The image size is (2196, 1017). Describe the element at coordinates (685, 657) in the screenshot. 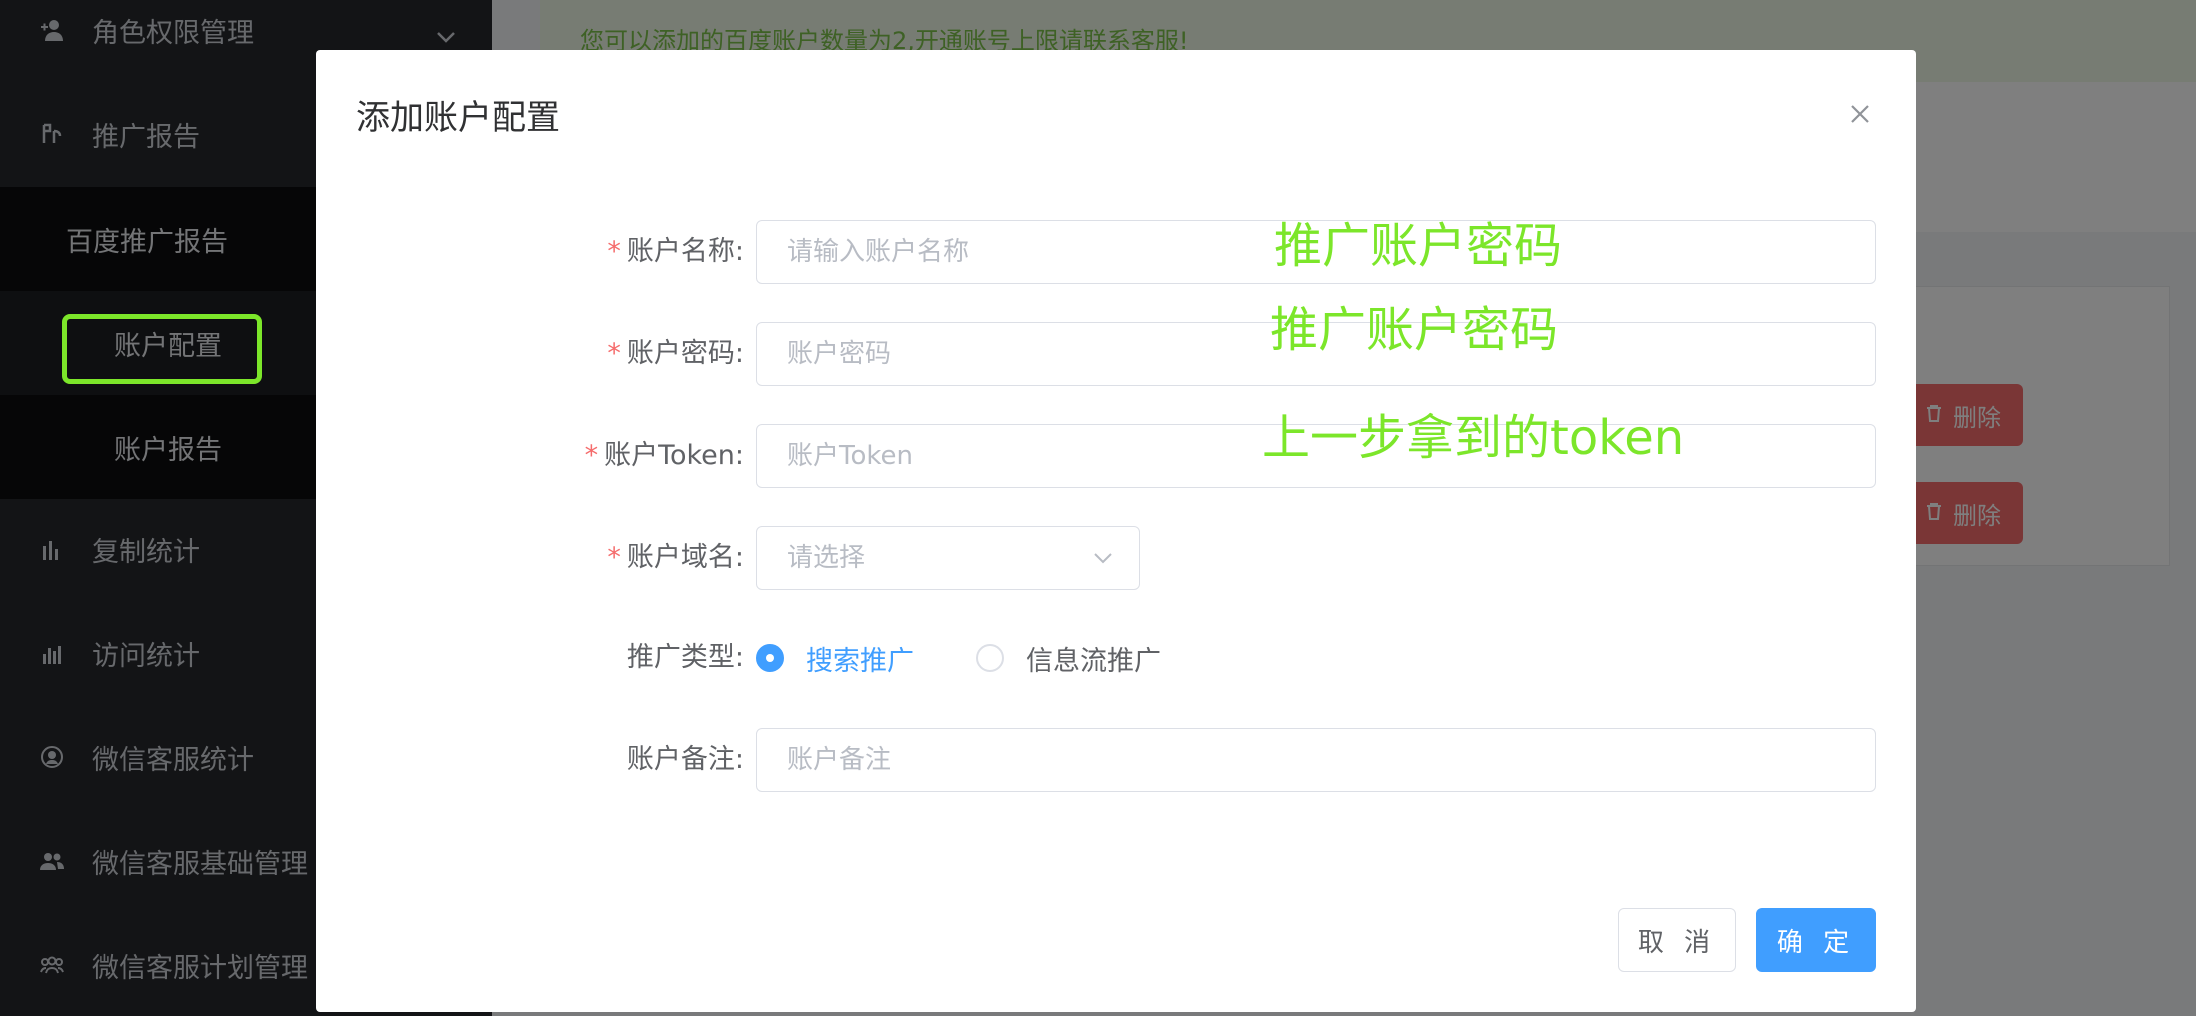

I see `promo-type-label: 推广类型:` at that location.